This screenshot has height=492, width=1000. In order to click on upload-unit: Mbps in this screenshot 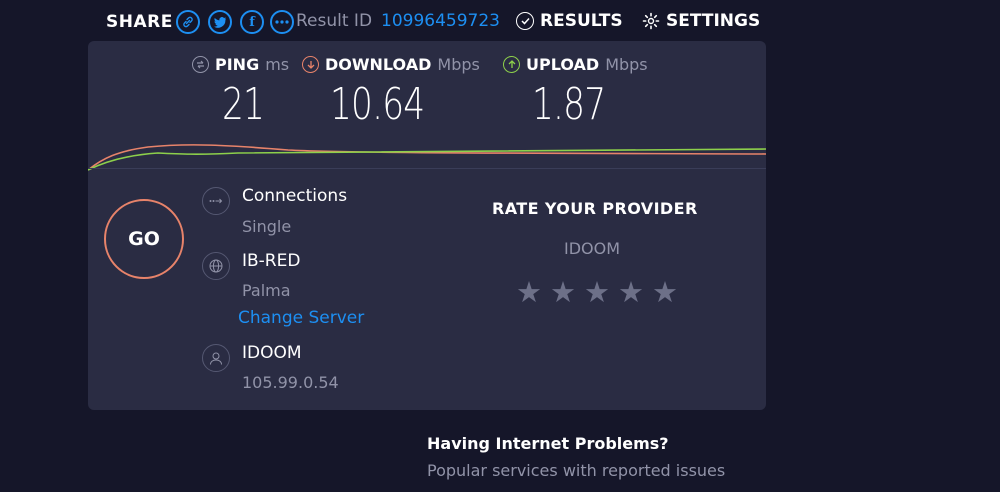, I will do `click(626, 64)`.